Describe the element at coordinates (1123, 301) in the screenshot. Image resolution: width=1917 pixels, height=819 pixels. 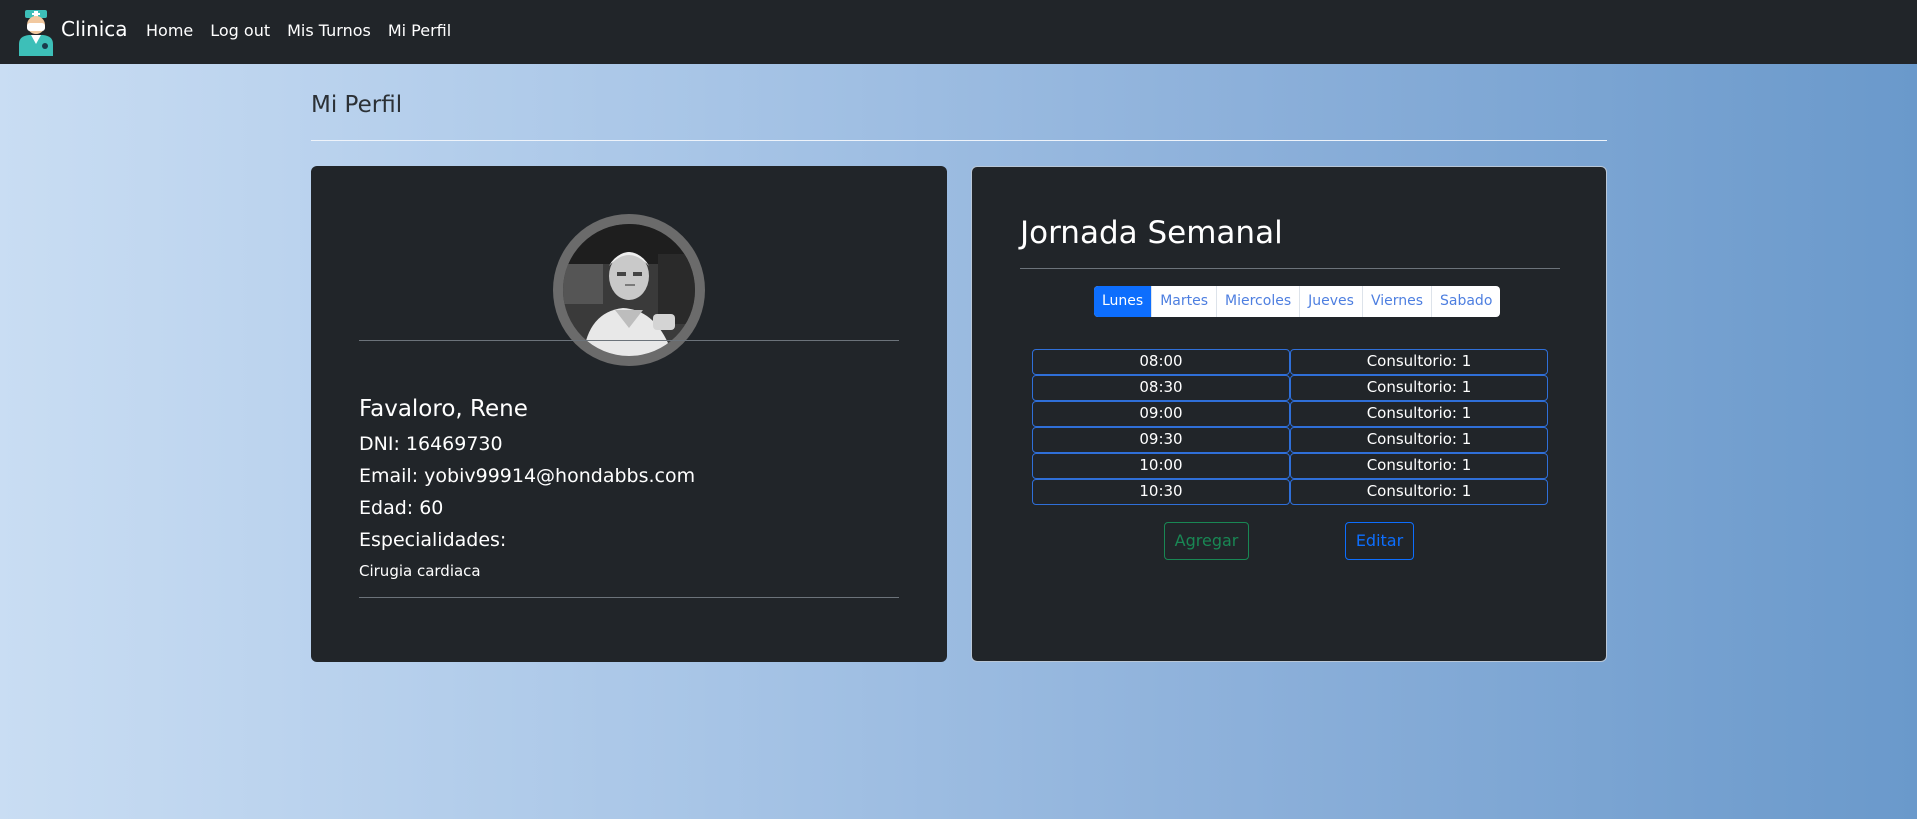
I see `tab-lunes: Lunes` at that location.